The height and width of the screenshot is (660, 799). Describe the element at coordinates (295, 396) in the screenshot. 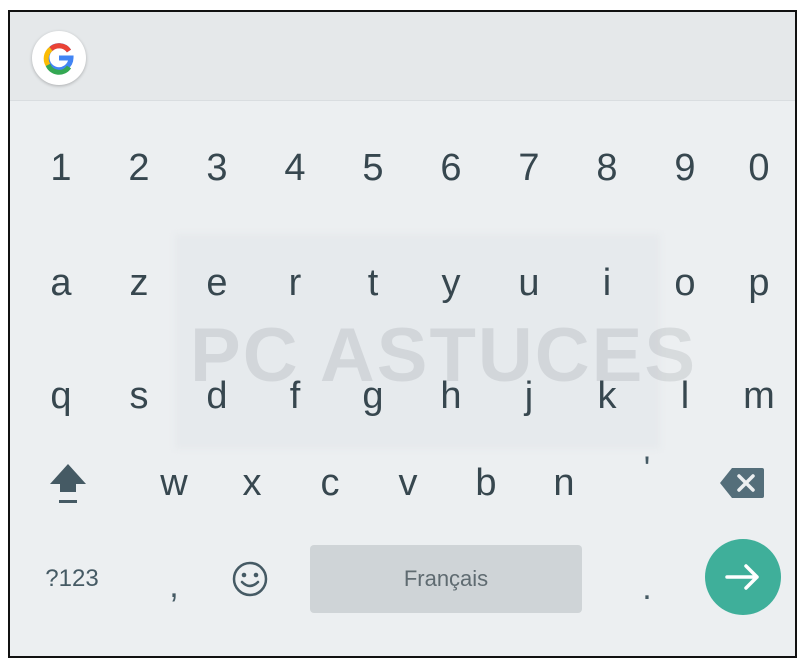

I see `key-f: f` at that location.